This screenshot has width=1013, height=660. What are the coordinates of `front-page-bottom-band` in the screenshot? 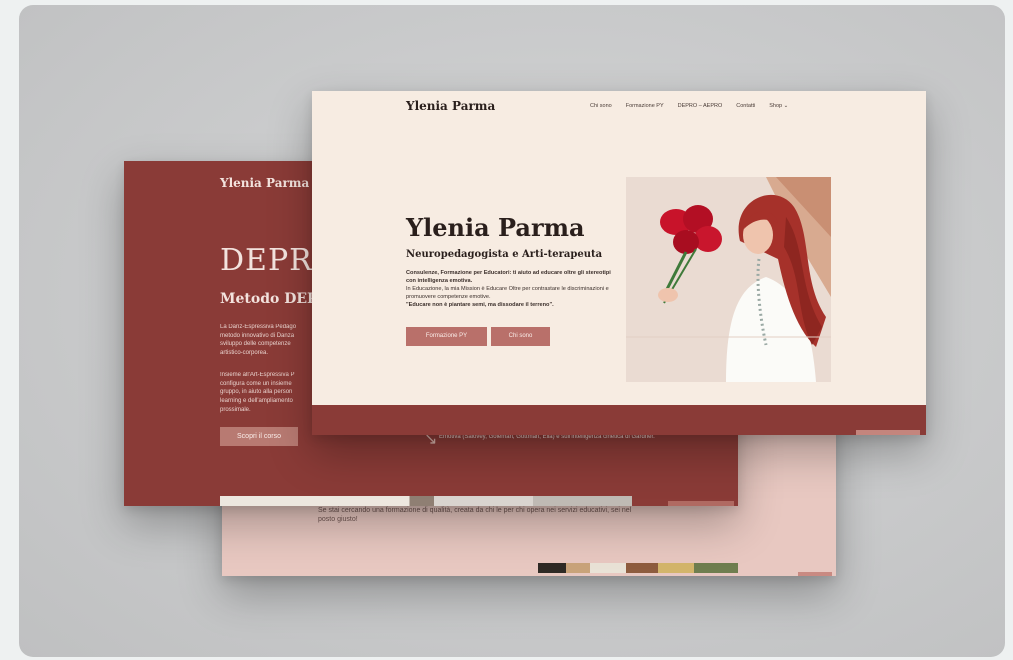 It's located at (619, 420).